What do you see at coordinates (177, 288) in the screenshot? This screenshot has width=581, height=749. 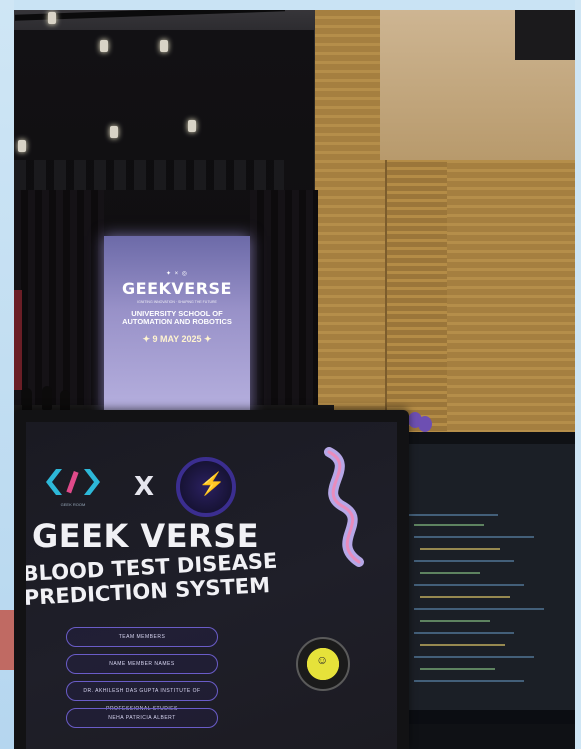 I see `screen-title: GEEKVERSE` at bounding box center [177, 288].